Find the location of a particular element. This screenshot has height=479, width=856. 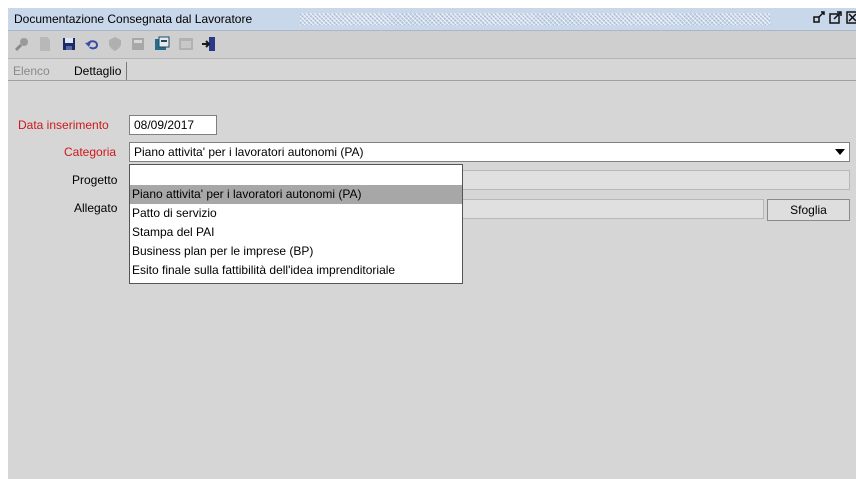

exit-icon is located at coordinates (209, 44).